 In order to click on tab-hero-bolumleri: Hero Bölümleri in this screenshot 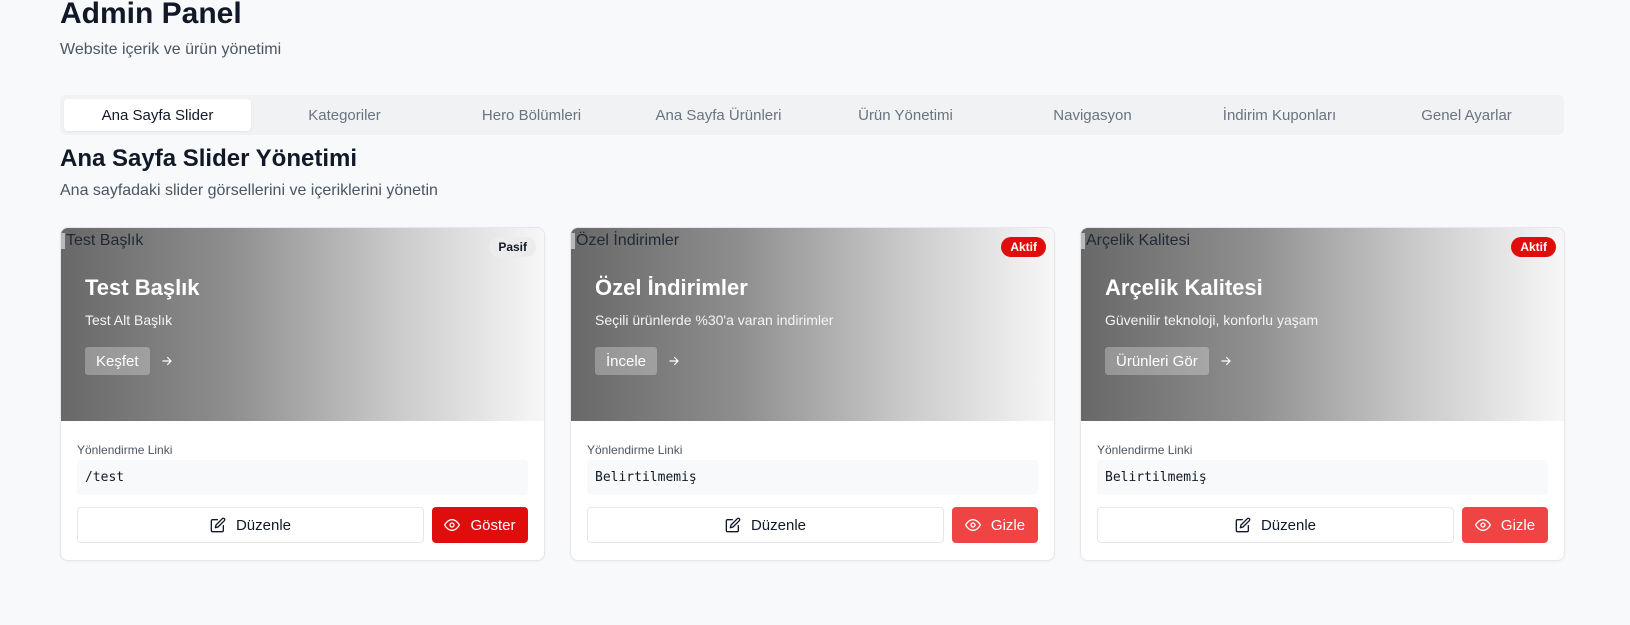, I will do `click(531, 115)`.